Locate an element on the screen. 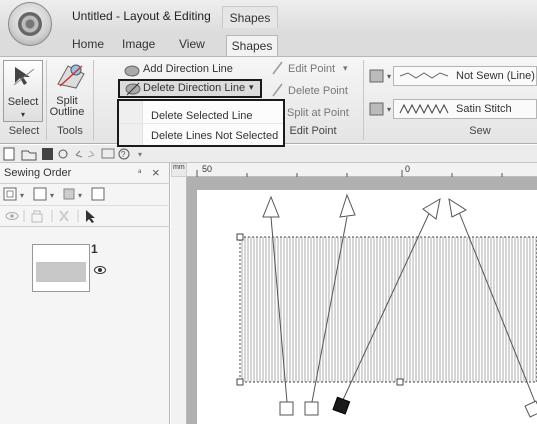  tab-view: View is located at coordinates (192, 44).